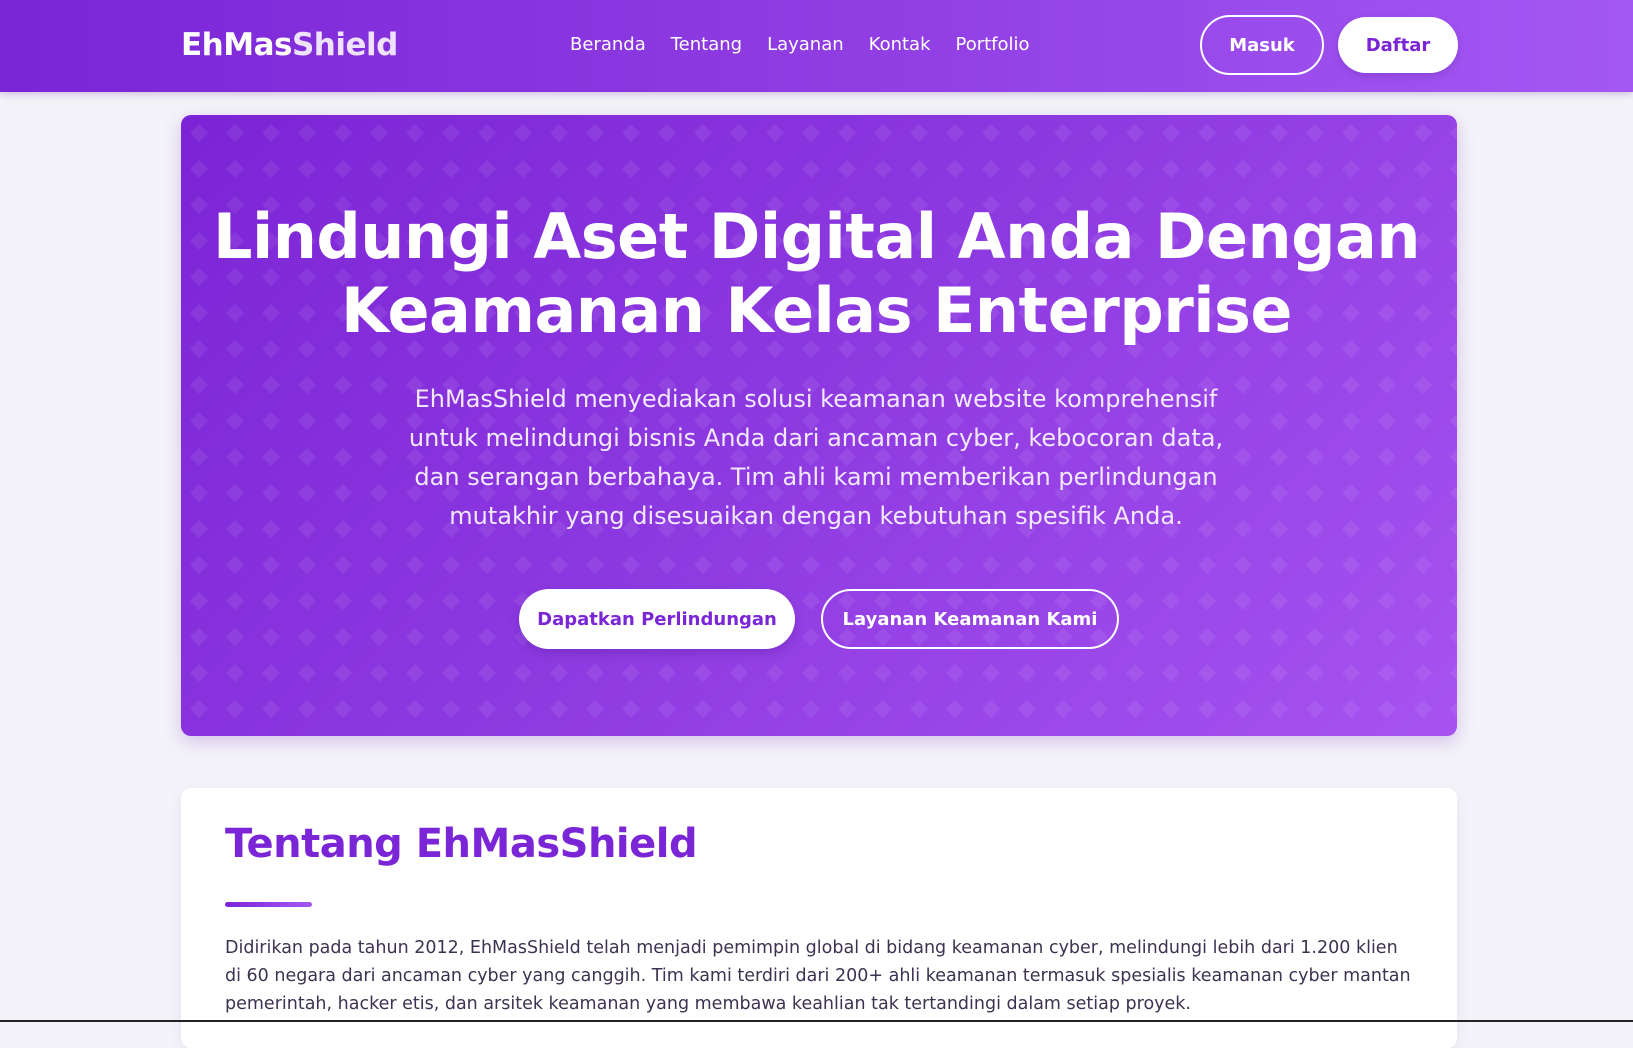 This screenshot has height=1048, width=1633. I want to click on main-nav: Beranda Tentang Layanan Kontak Portfolio, so click(800, 45).